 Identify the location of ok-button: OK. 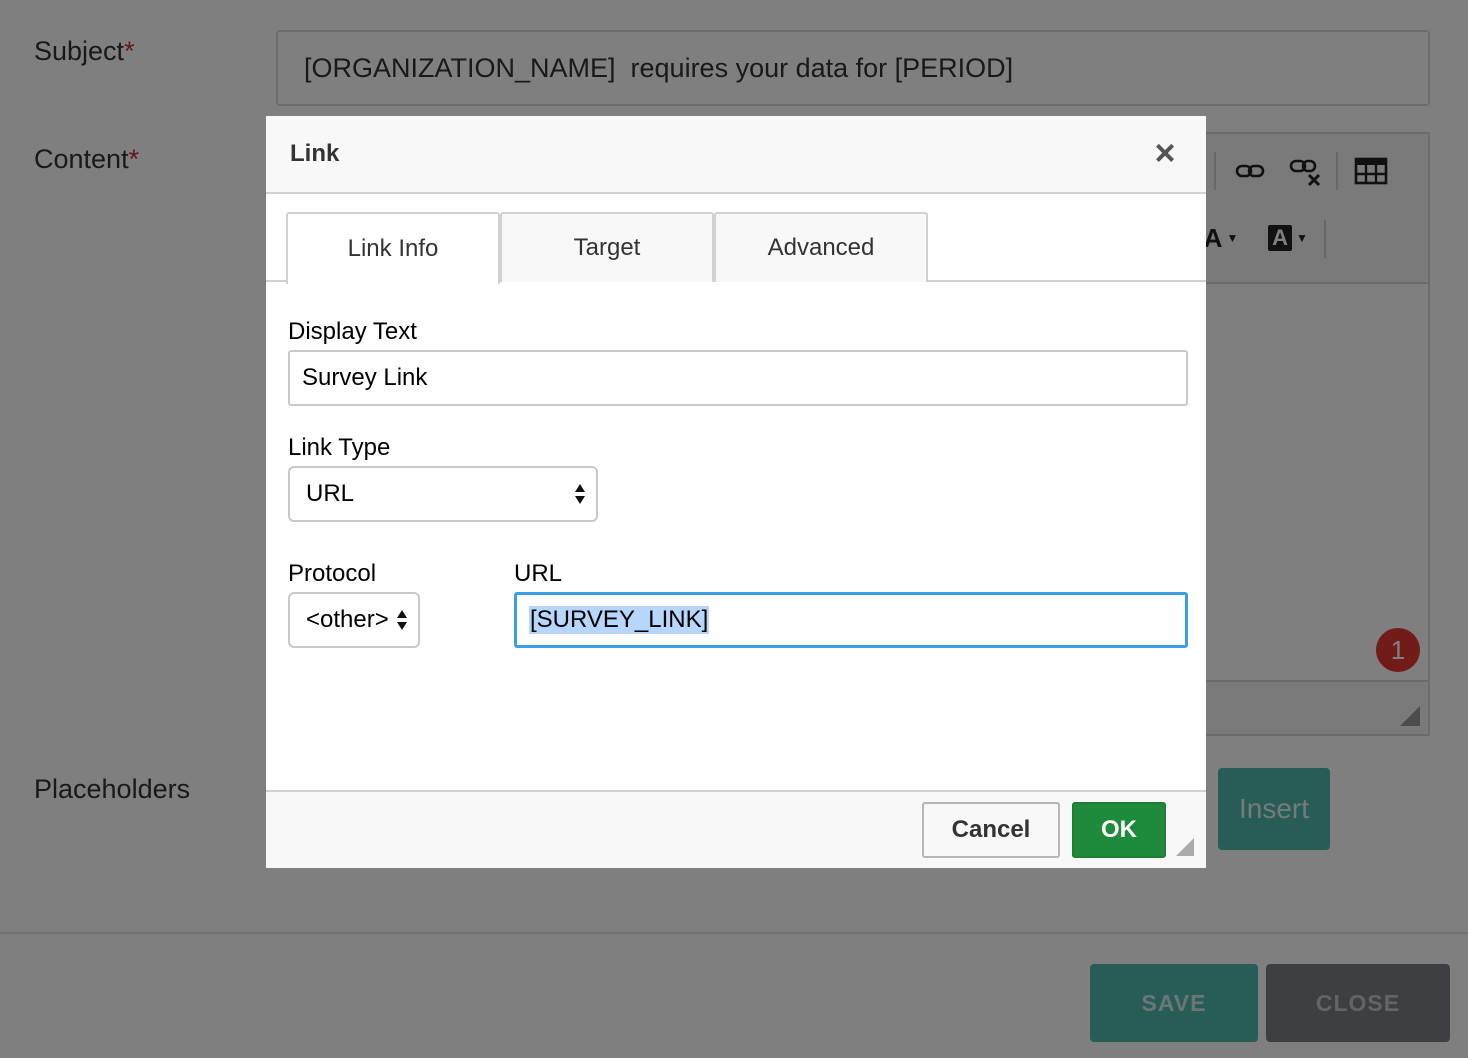
(1119, 830).